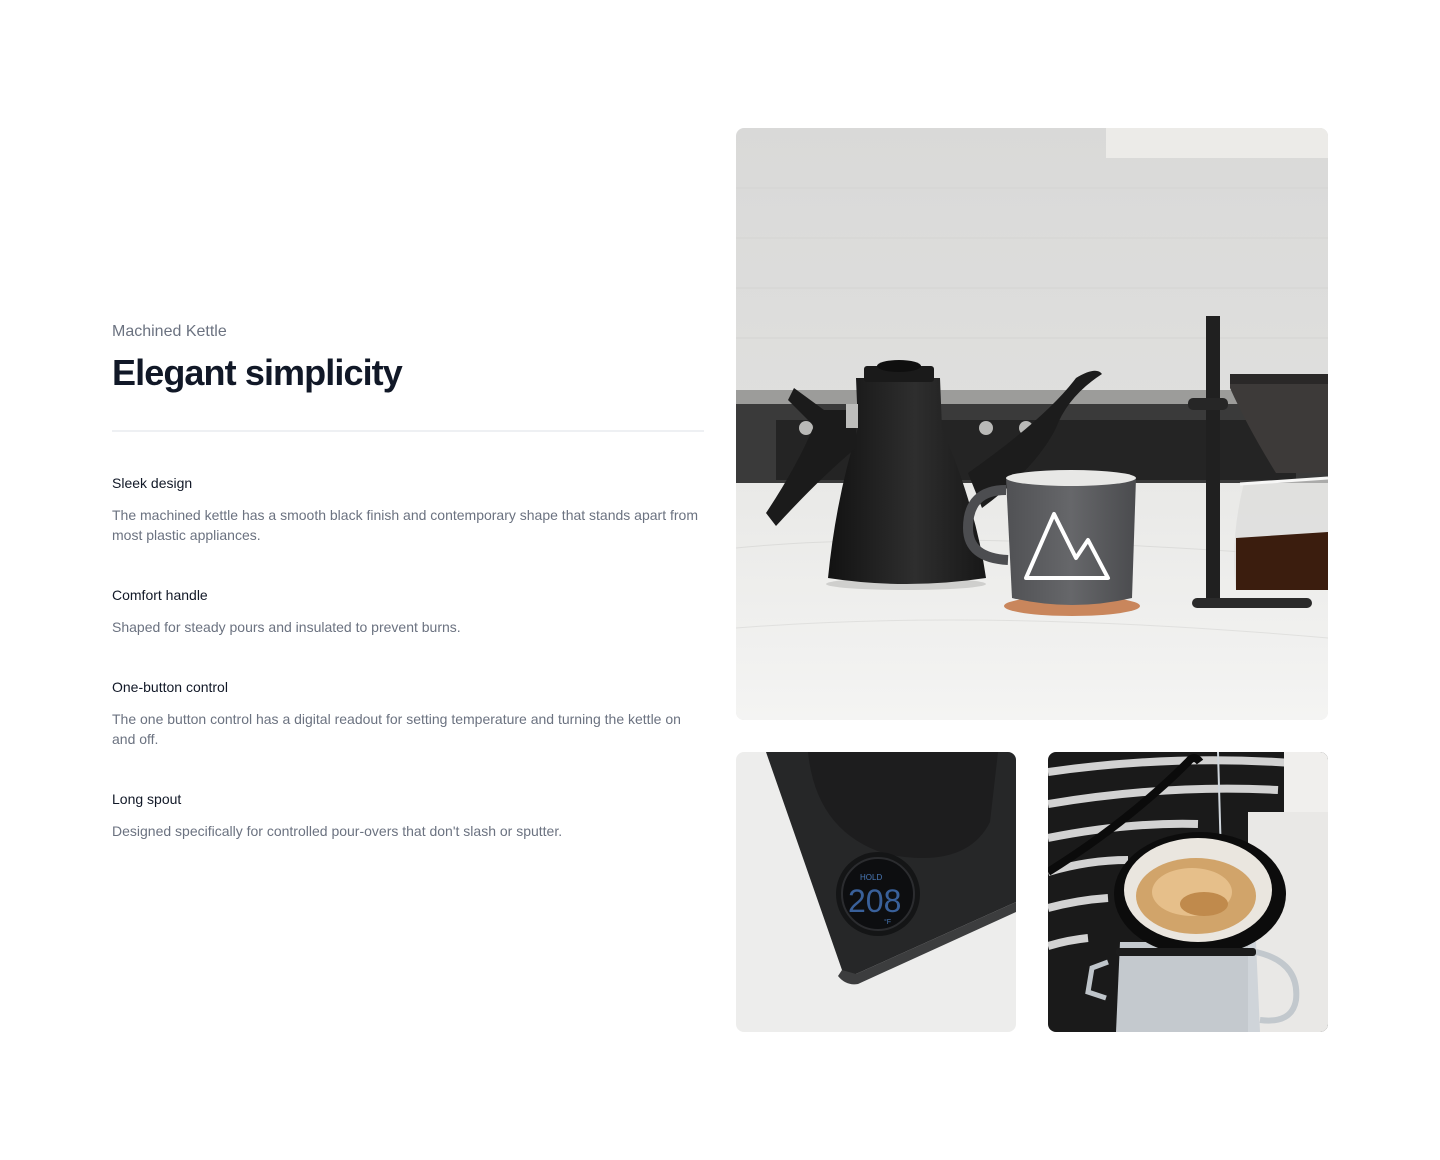 The width and height of the screenshot is (1440, 1160). Describe the element at coordinates (874, 901) in the screenshot. I see `readout-value: 208` at that location.